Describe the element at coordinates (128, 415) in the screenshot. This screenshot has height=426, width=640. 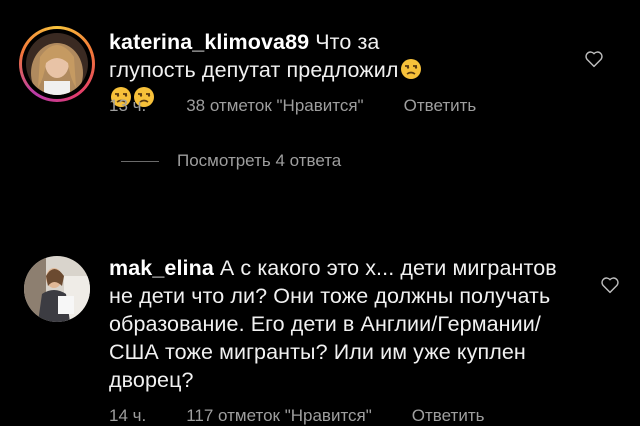
I see `comment-time: 14 ч.` at that location.